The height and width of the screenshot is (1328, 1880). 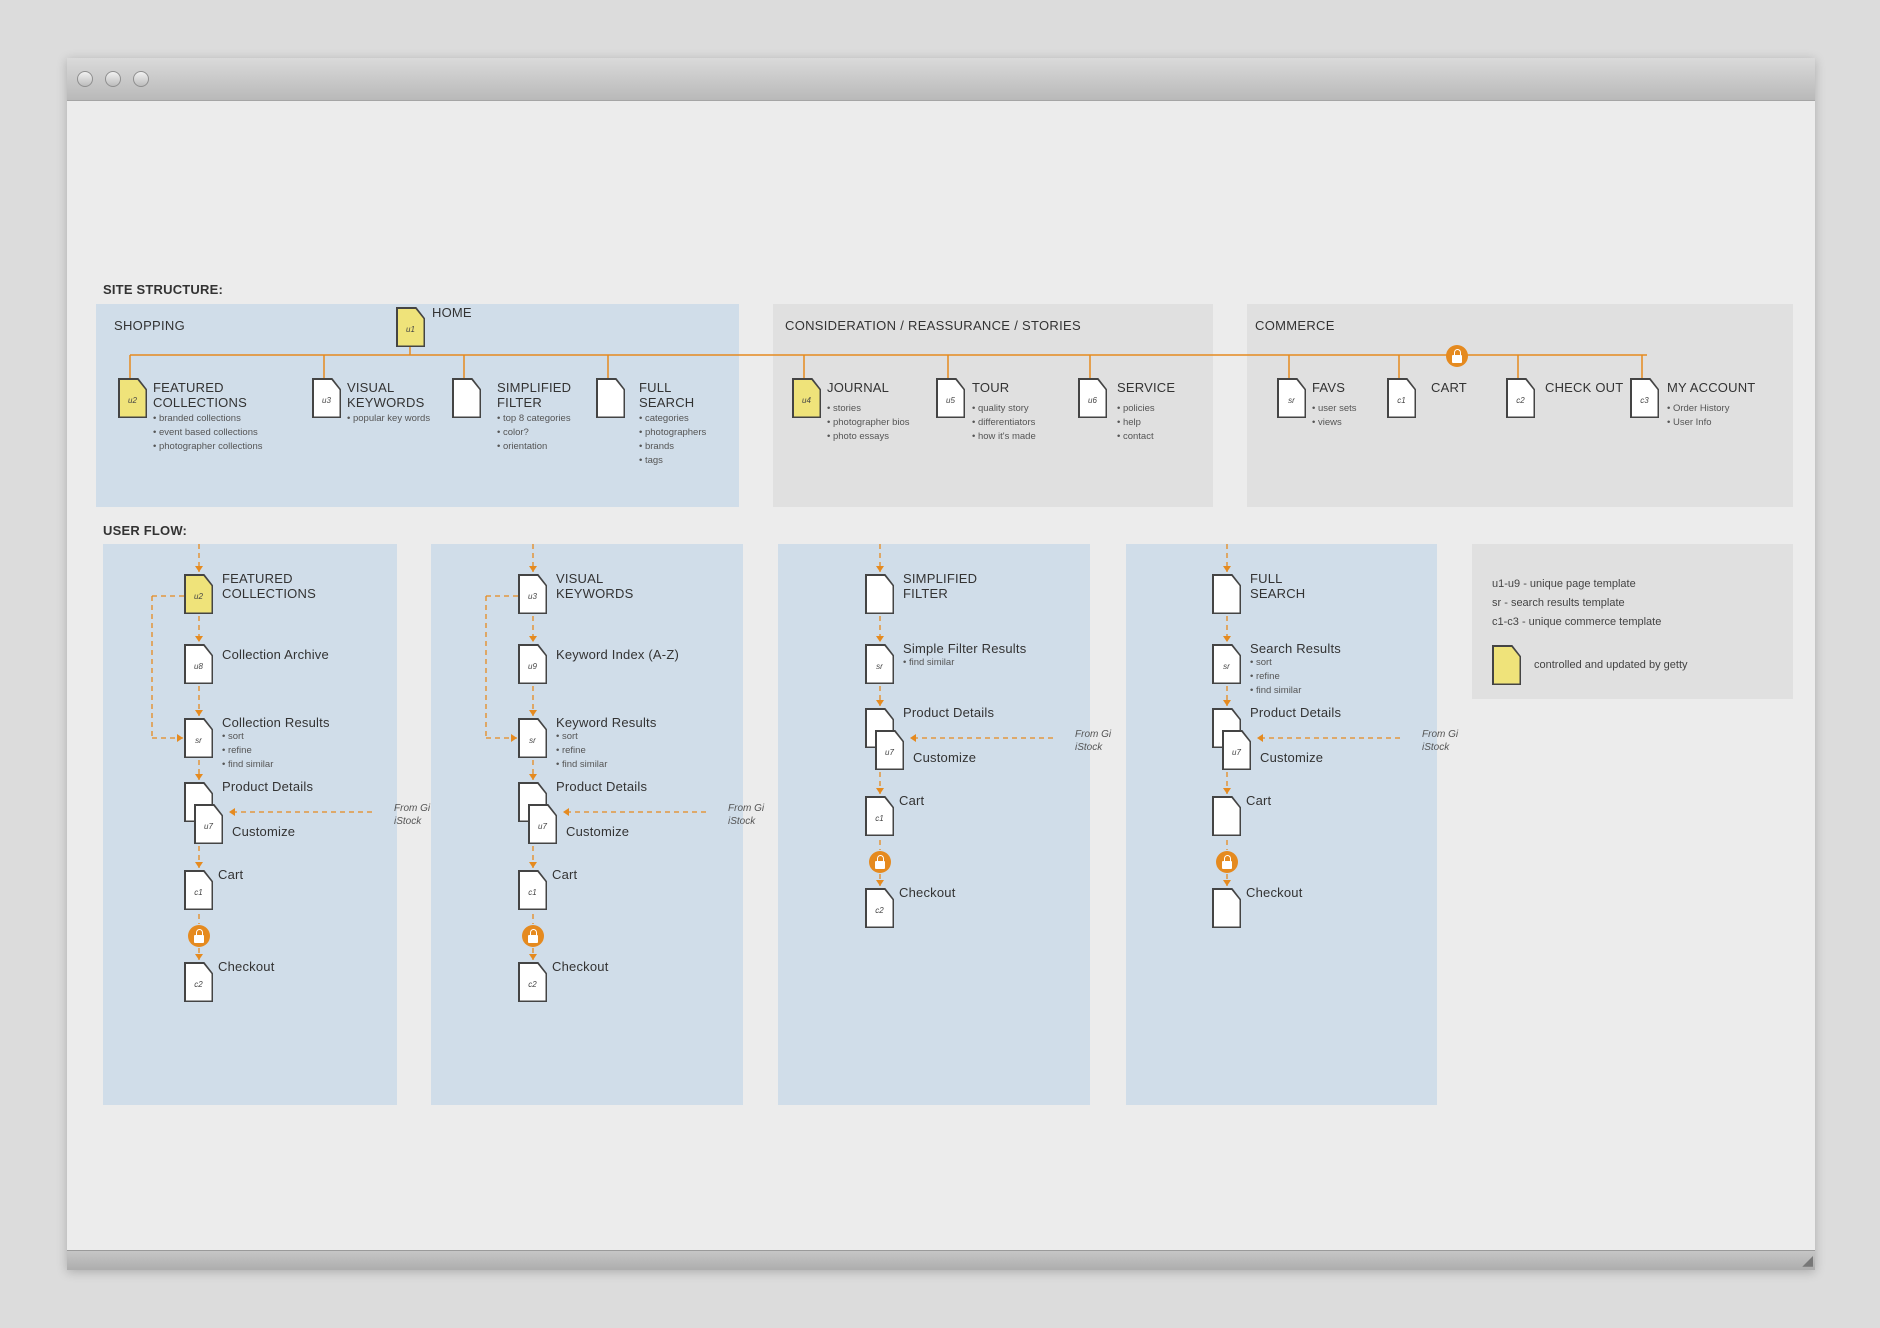 What do you see at coordinates (672, 461) in the screenshot?
I see `list-item: tags` at bounding box center [672, 461].